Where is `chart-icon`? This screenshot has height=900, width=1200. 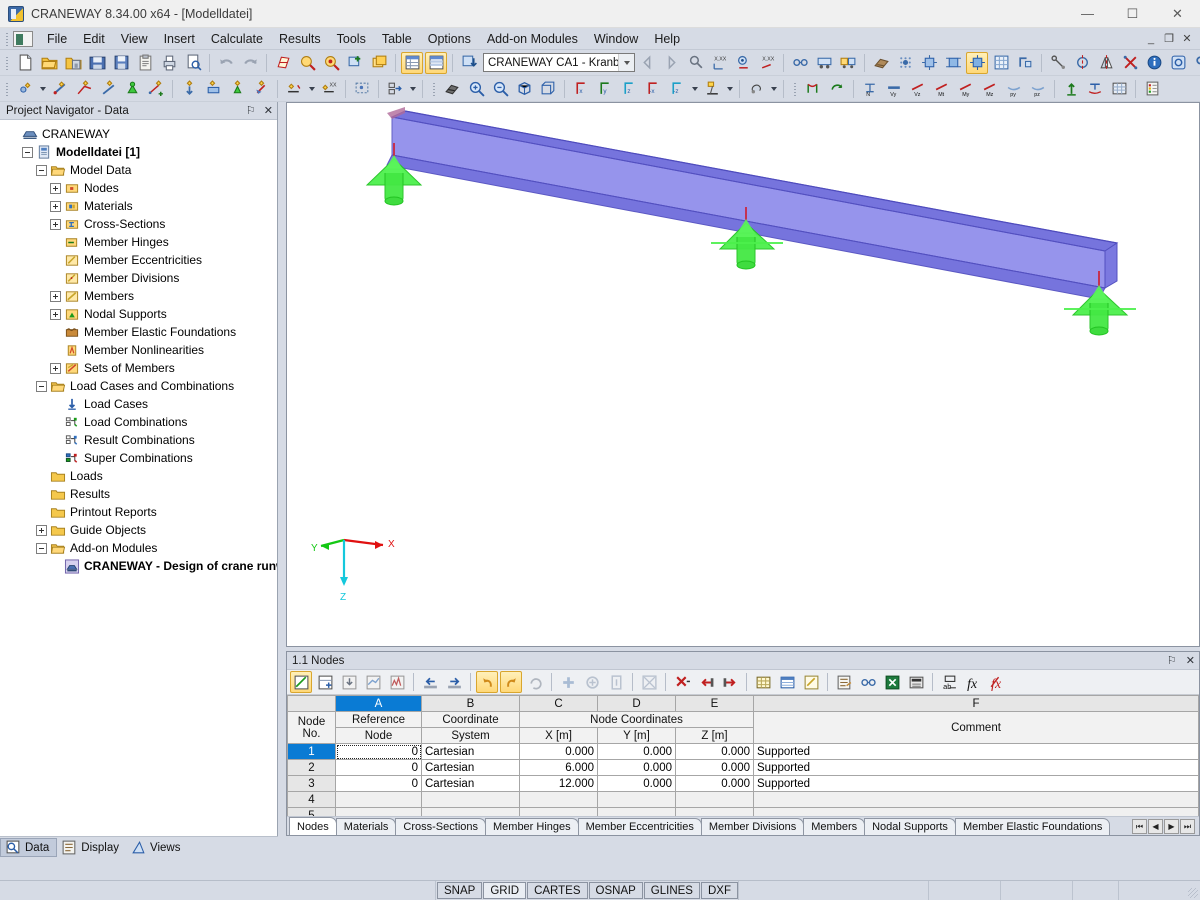
chart-icon is located at coordinates (397, 682).